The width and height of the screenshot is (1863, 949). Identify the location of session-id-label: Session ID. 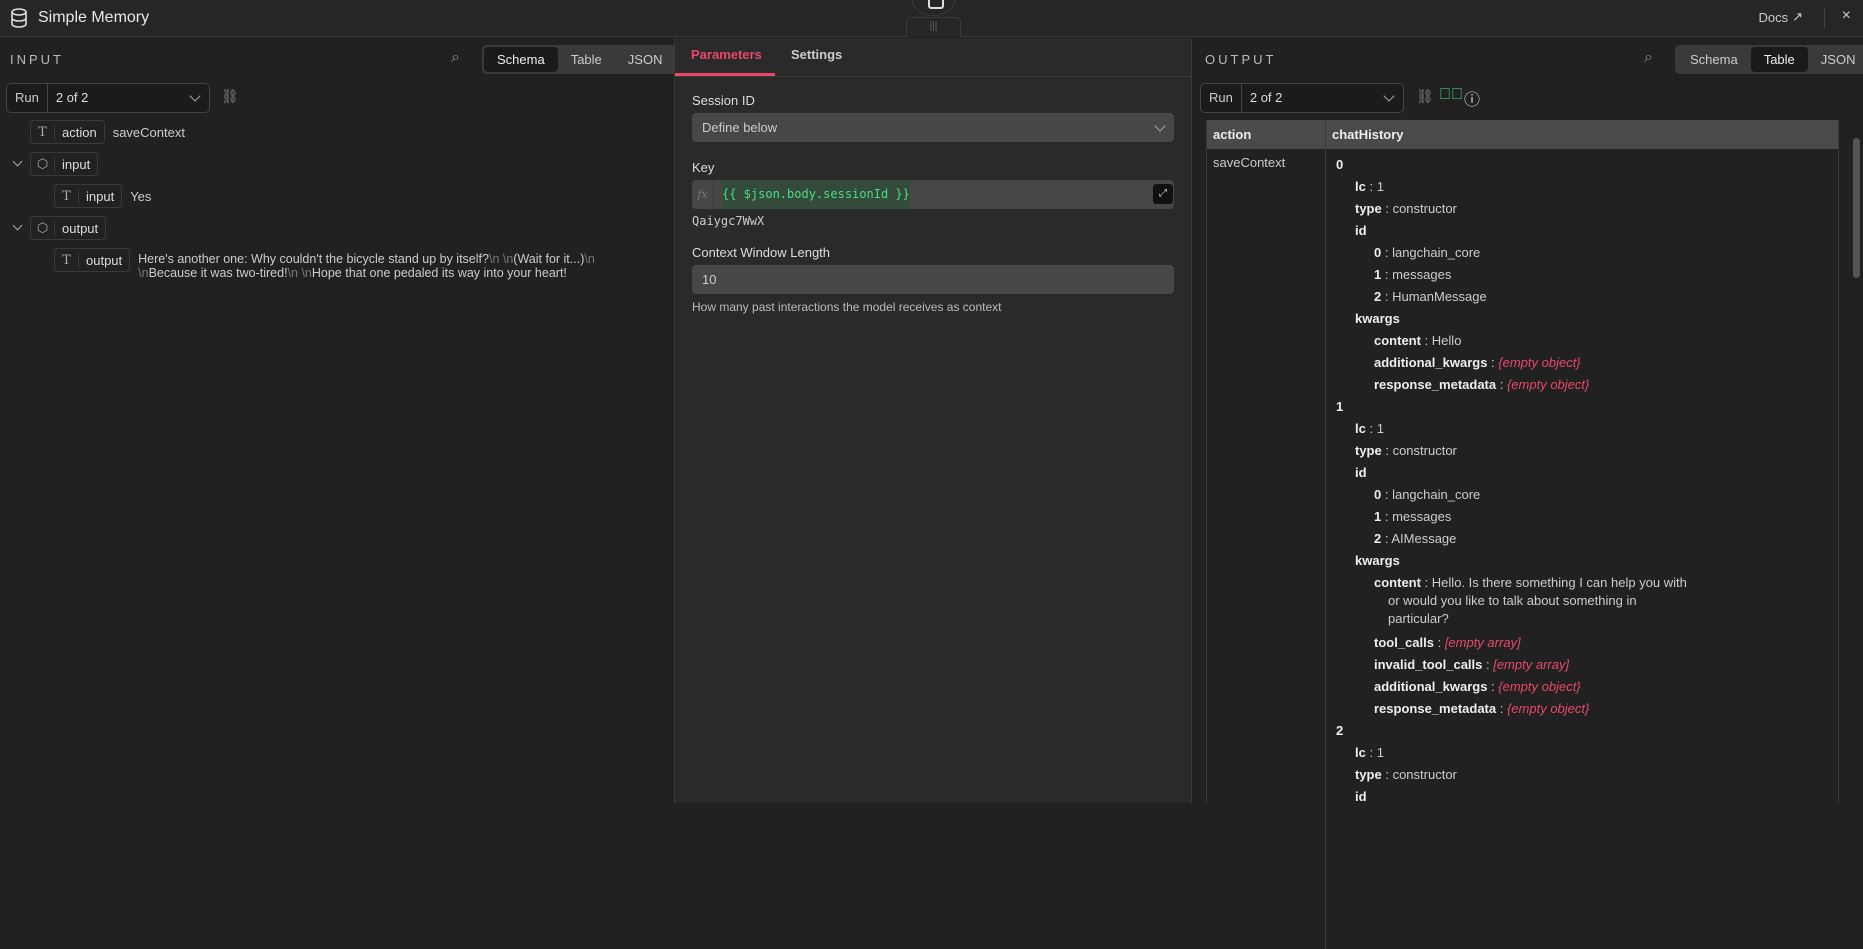
(723, 100).